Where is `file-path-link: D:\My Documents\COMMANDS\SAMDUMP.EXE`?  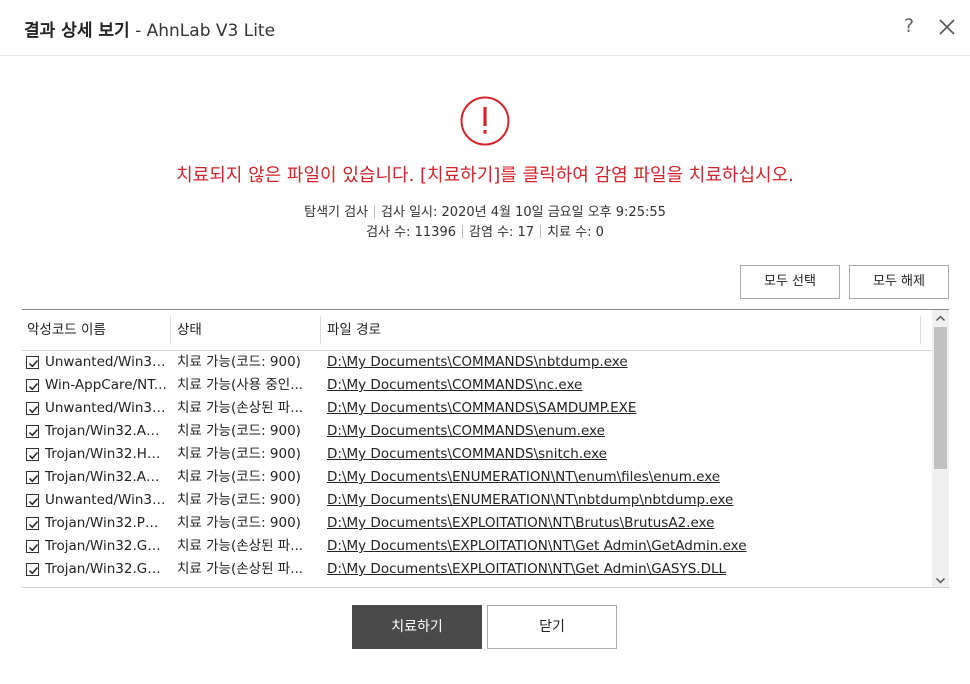 file-path-link: D:\My Documents\COMMANDS\SAMDUMP.EXE is located at coordinates (481, 408).